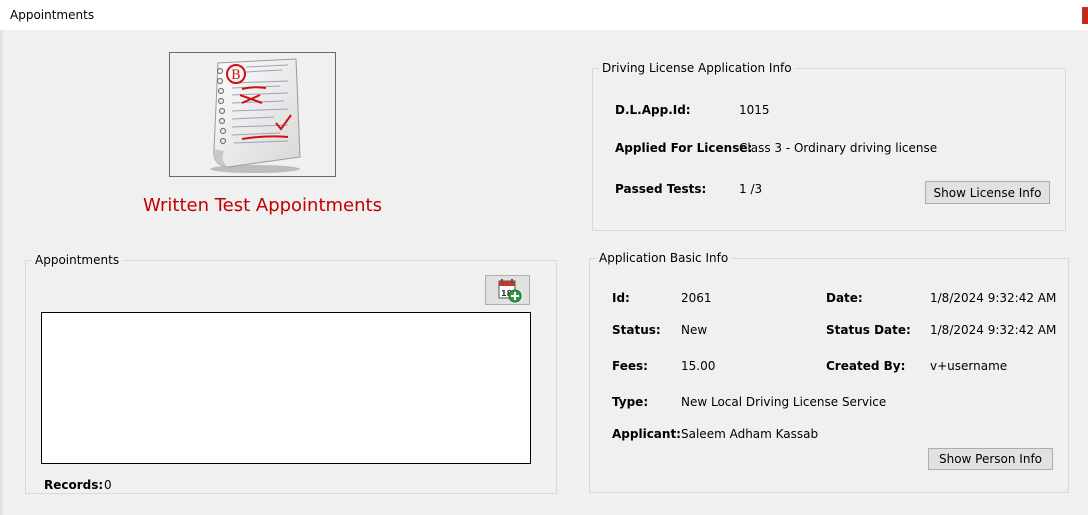 Image resolution: width=1088 pixels, height=515 pixels. I want to click on date-label: Date:, so click(844, 298).